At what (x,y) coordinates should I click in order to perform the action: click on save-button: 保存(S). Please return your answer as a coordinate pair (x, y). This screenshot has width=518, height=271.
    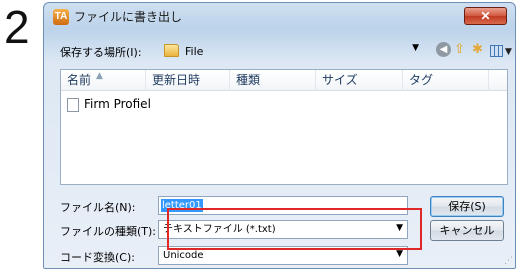
    Looking at the image, I should click on (467, 206).